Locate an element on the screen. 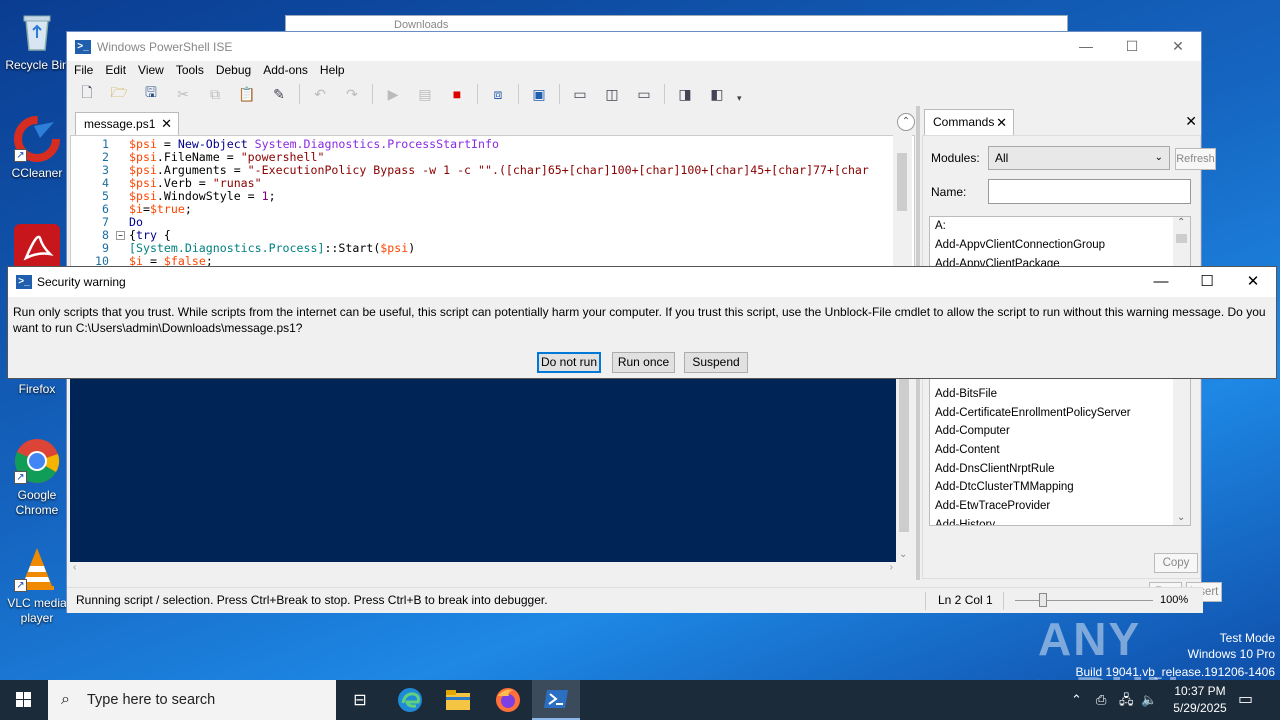  zoom-slider-thumb is located at coordinates (1043, 600).